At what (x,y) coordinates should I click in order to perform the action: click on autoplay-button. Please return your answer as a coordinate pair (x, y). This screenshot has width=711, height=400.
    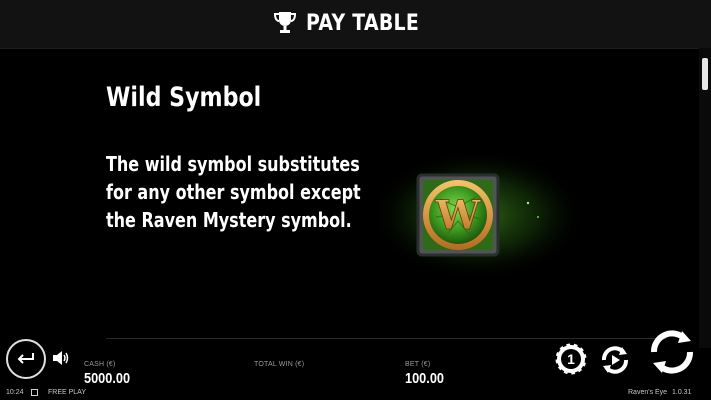
    Looking at the image, I should click on (615, 360).